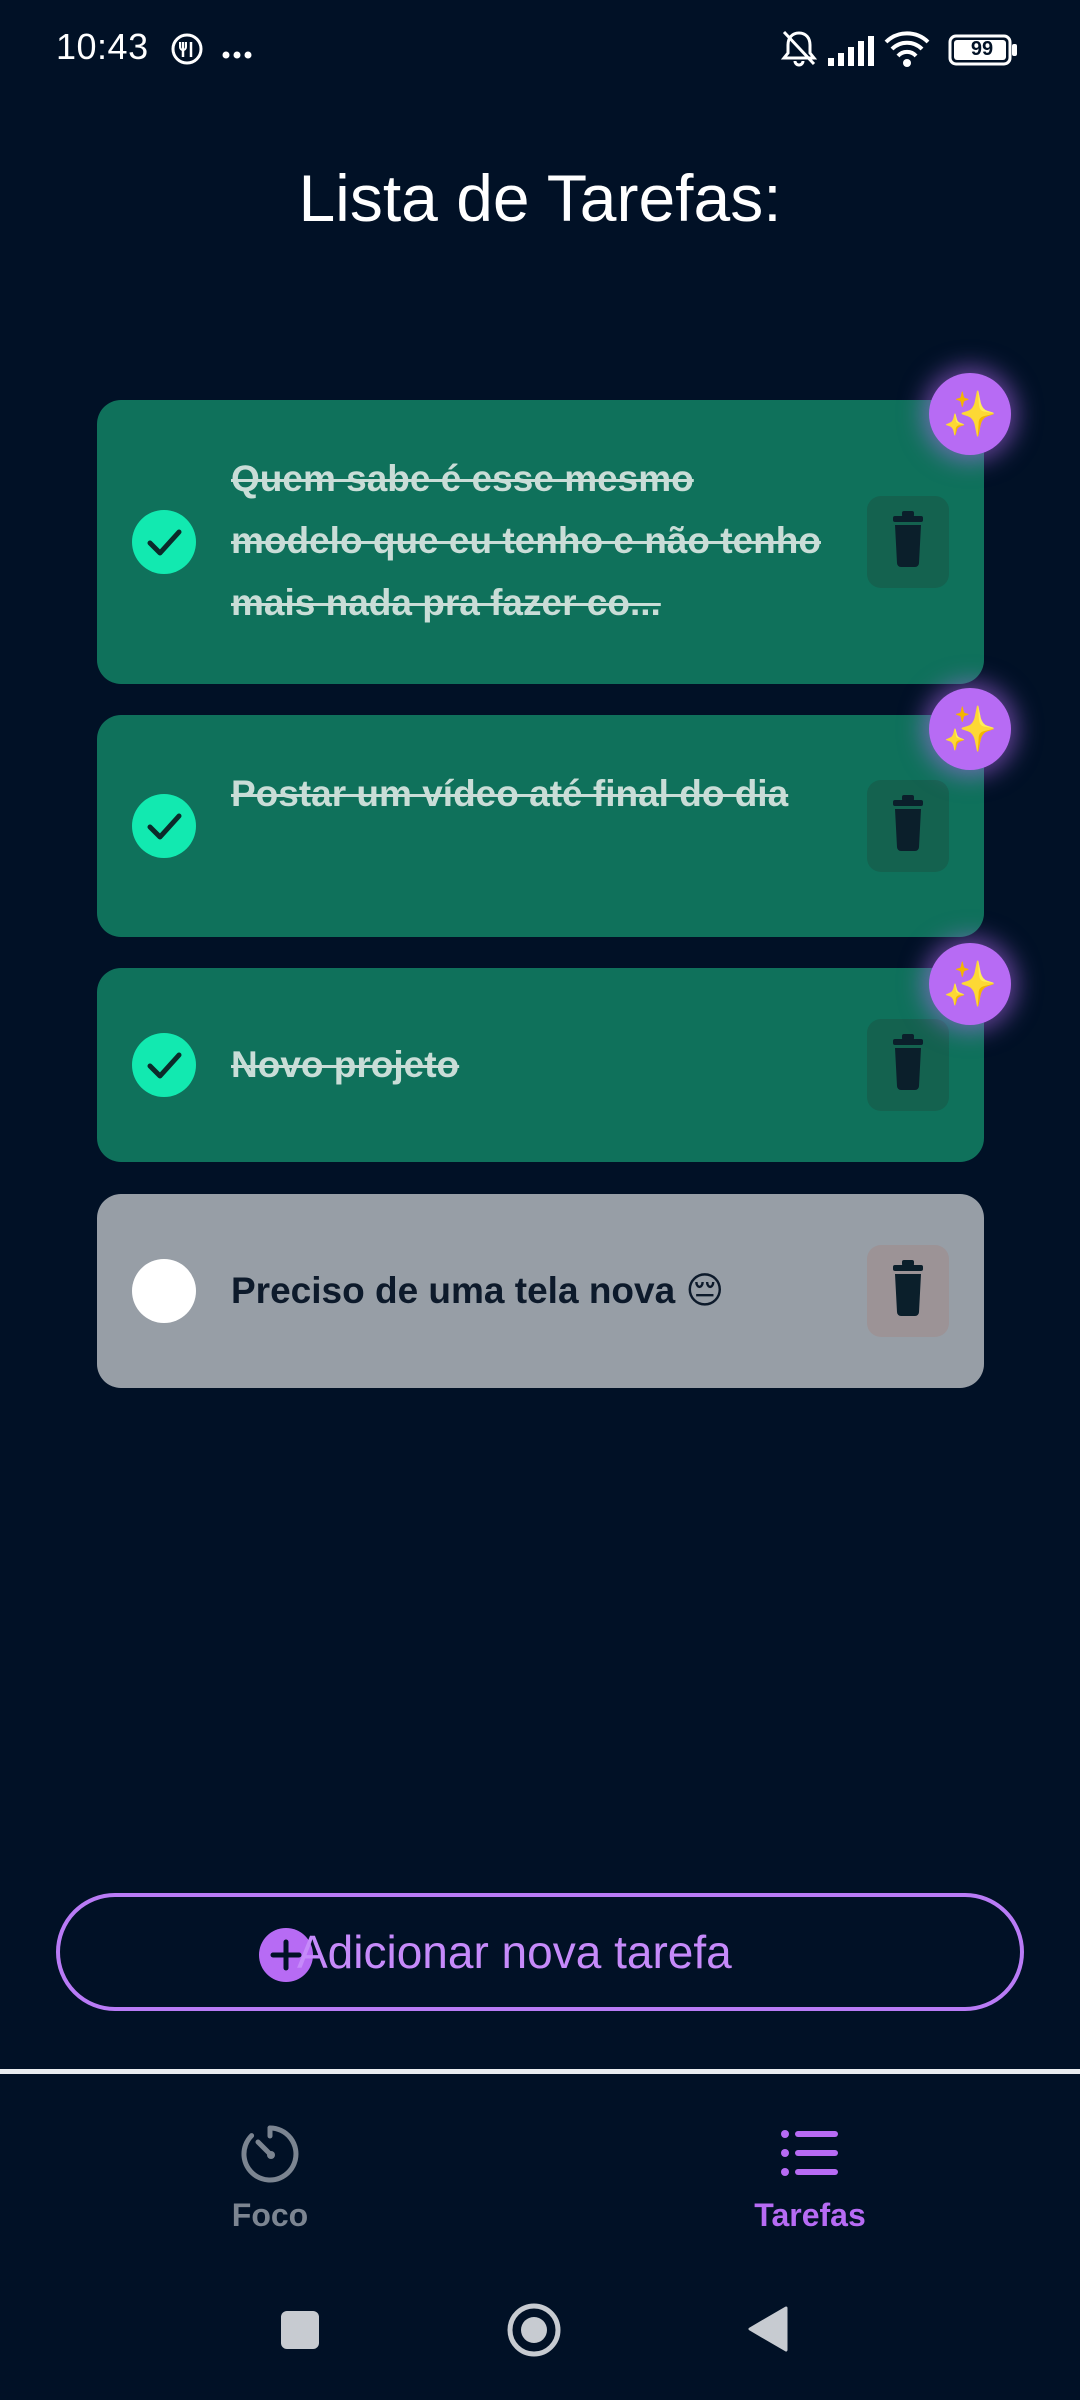  What do you see at coordinates (300, 2332) in the screenshot?
I see `recents-button` at bounding box center [300, 2332].